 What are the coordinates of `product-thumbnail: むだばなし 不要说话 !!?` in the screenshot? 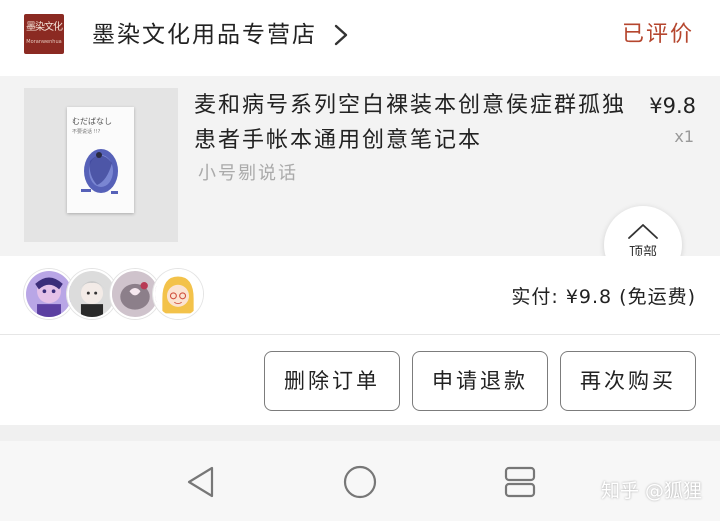 It's located at (101, 165).